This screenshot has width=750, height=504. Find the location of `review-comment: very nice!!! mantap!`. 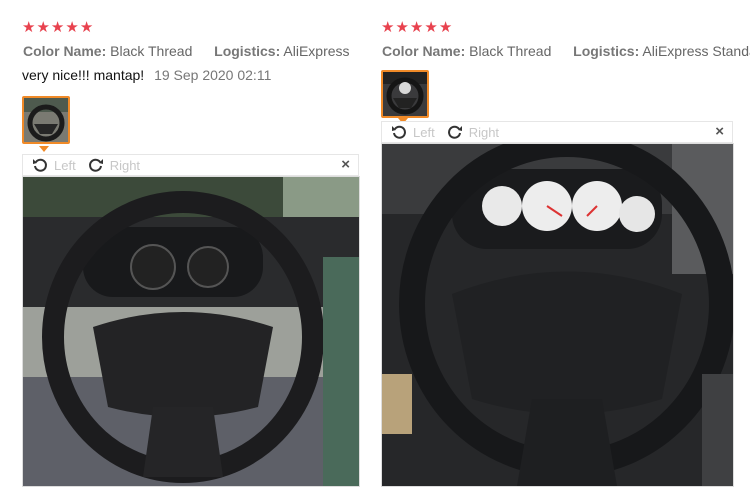

review-comment: very nice!!! mantap! is located at coordinates (83, 75).